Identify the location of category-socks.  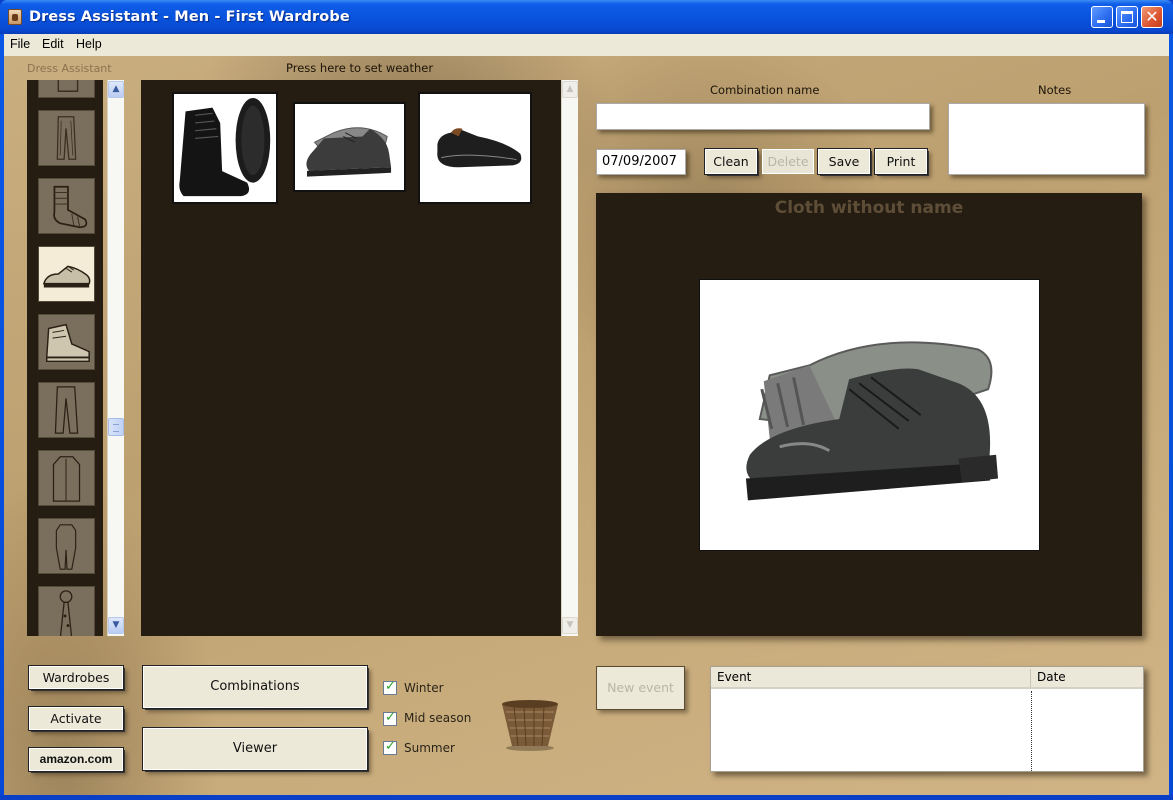
(66, 206).